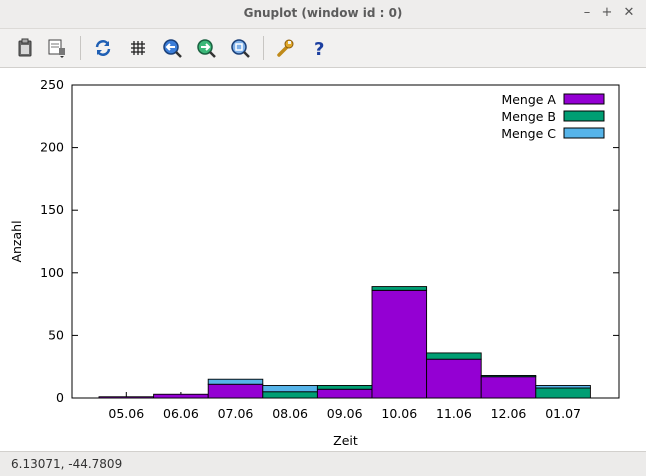  What do you see at coordinates (399, 413) in the screenshot?
I see `x-tick-label: 10.06` at bounding box center [399, 413].